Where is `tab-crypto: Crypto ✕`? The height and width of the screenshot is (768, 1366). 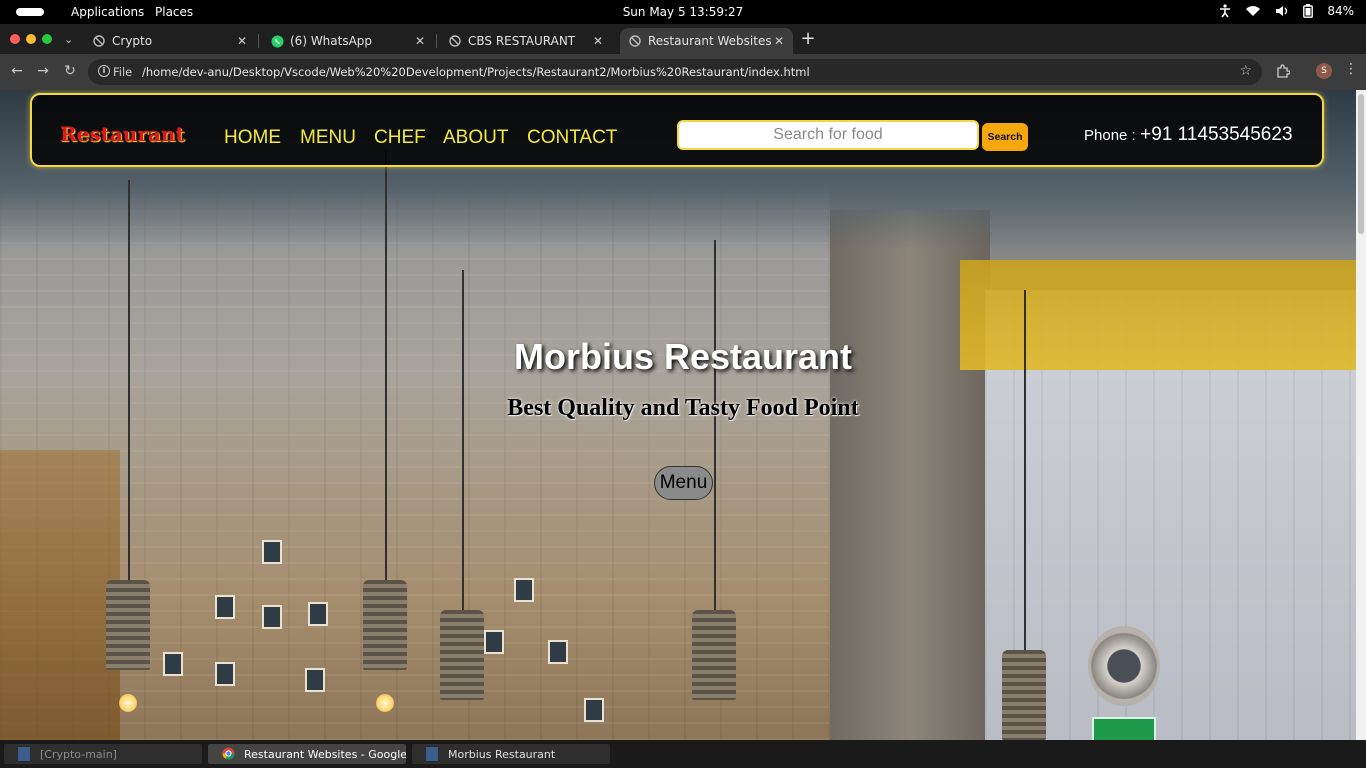 tab-crypto: Crypto ✕ is located at coordinates (170, 41).